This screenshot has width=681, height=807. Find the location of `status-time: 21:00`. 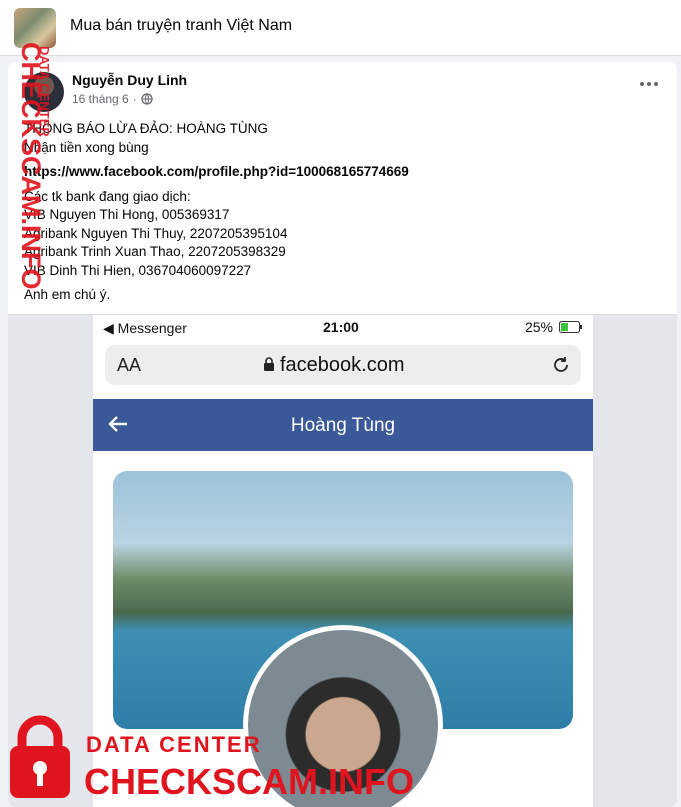

status-time: 21:00 is located at coordinates (341, 327).